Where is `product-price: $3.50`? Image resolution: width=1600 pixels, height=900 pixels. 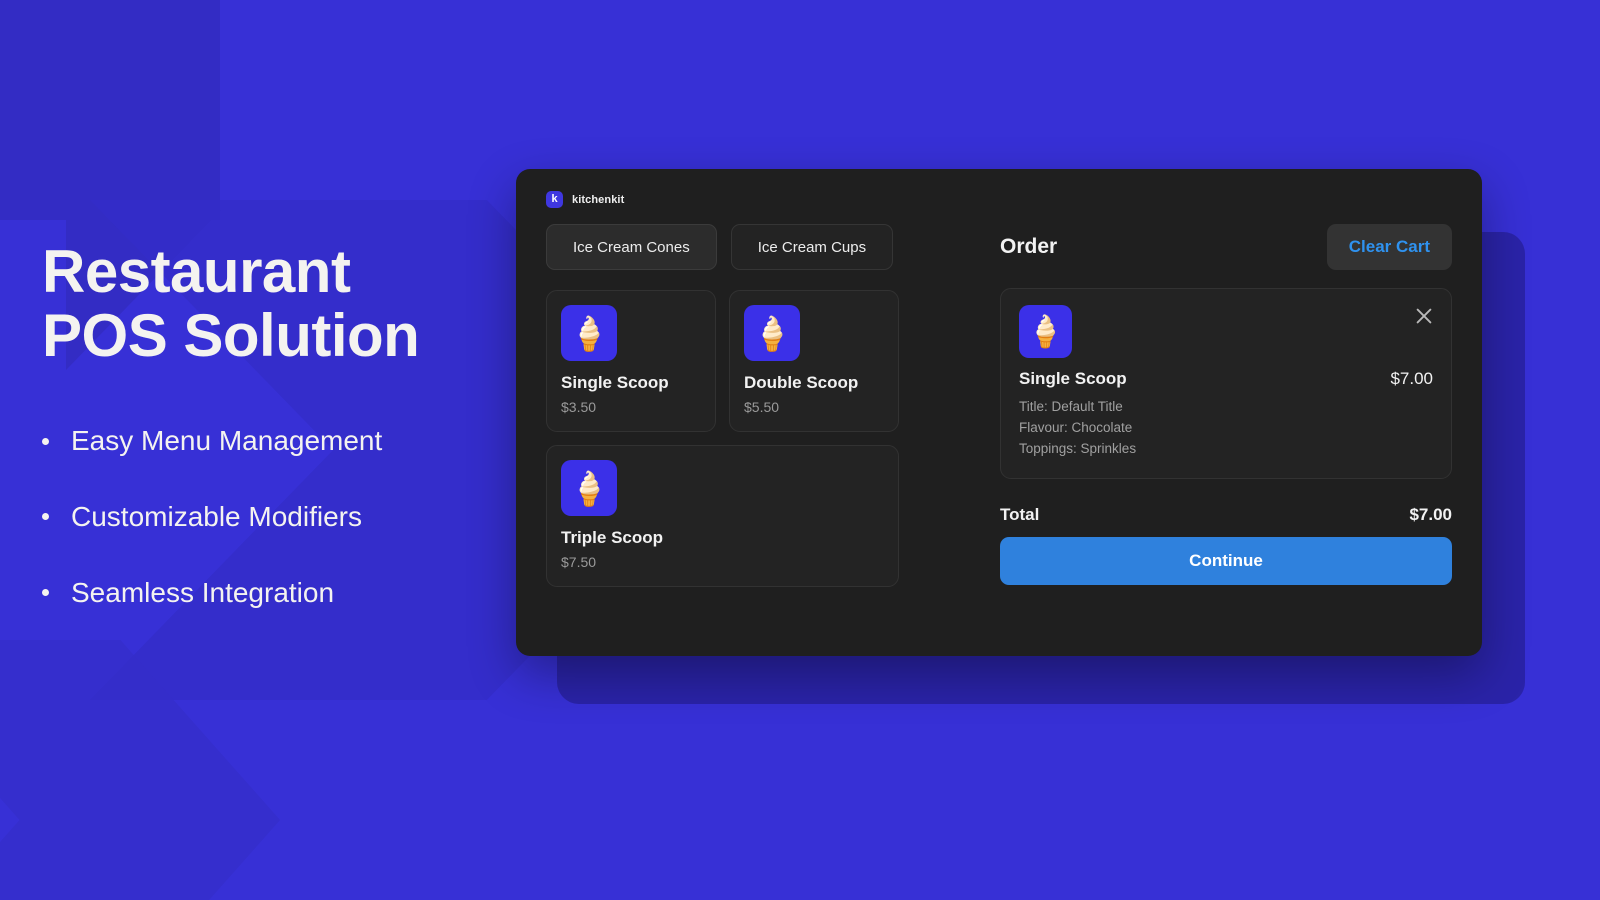 product-price: $3.50 is located at coordinates (579, 407).